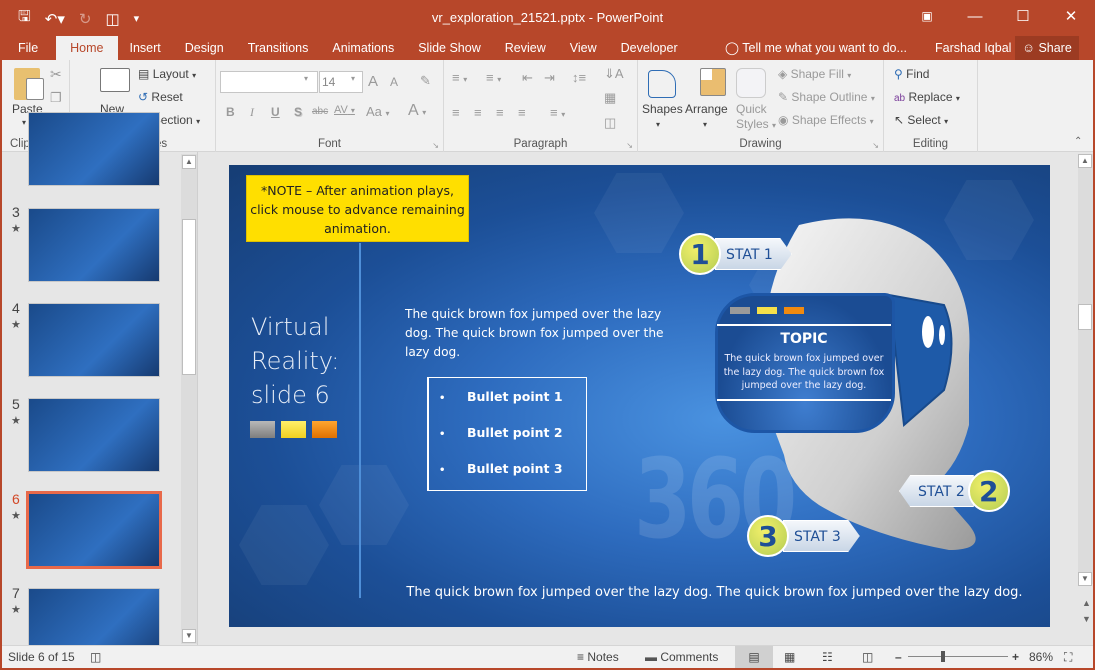 Image resolution: width=1095 pixels, height=670 pixels. I want to click on next-slide-button: ▼, so click(1086, 619).